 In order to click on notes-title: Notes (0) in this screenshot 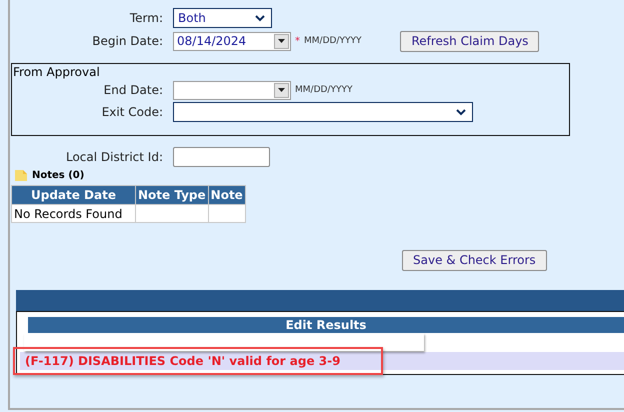, I will do `click(58, 175)`.